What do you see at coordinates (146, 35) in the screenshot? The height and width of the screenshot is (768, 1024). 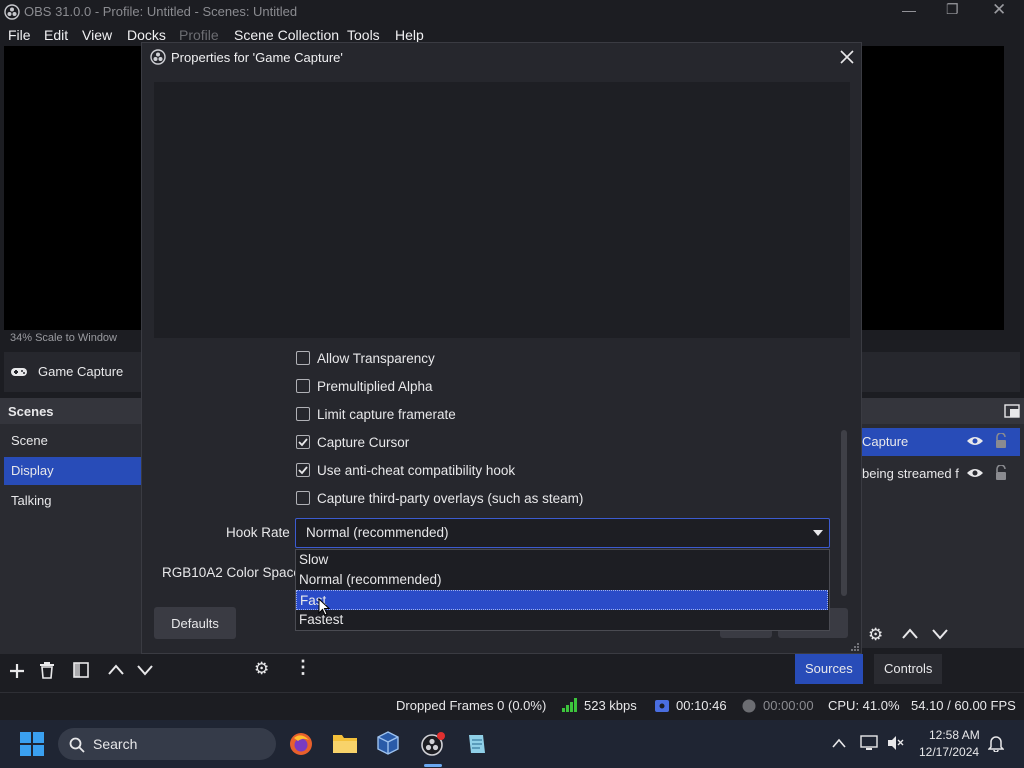 I see `menu-docks: Docks` at bounding box center [146, 35].